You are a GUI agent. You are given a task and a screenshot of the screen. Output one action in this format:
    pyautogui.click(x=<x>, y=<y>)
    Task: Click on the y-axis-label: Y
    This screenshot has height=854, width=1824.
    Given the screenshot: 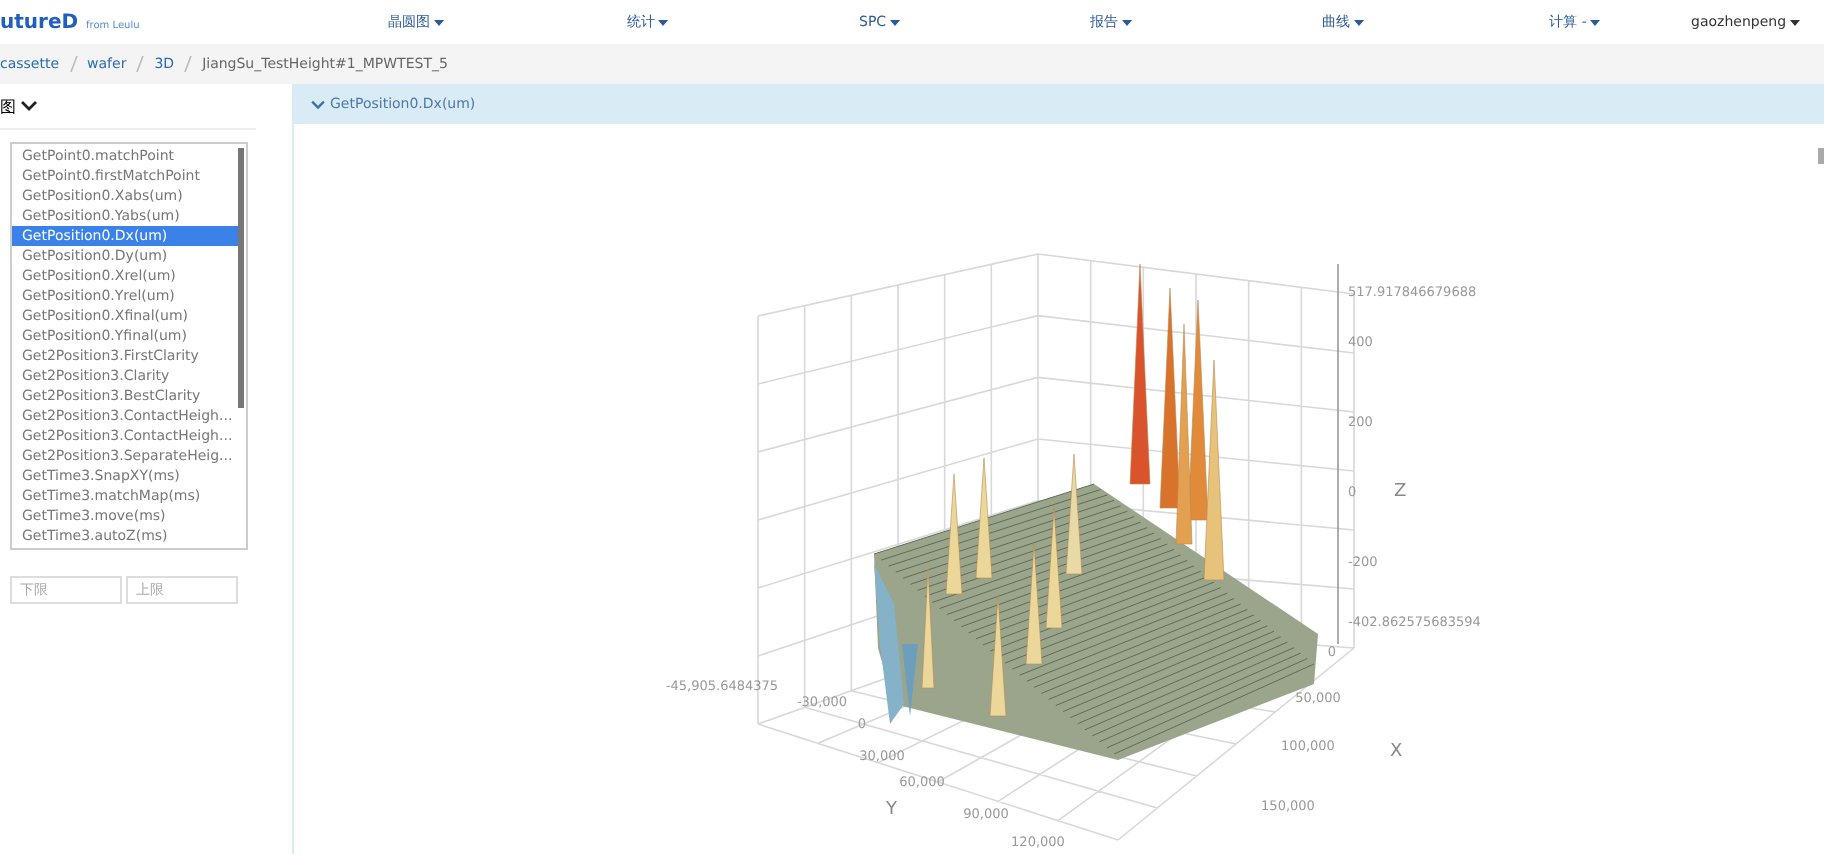 What is the action you would take?
    pyautogui.click(x=891, y=810)
    